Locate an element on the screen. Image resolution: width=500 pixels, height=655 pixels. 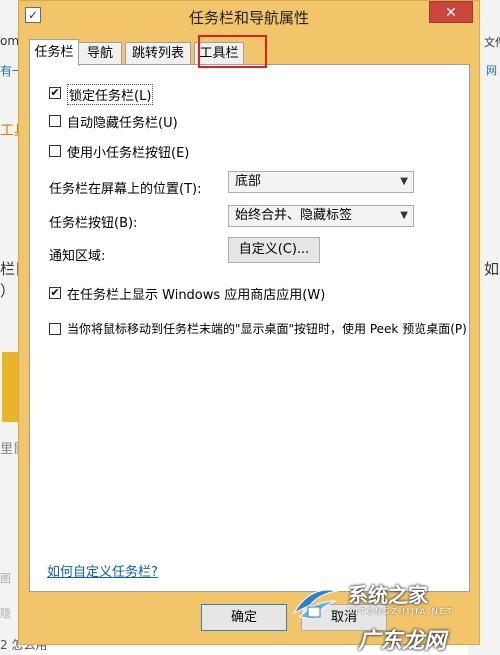
background-image-fragment is located at coordinates (10, 387).